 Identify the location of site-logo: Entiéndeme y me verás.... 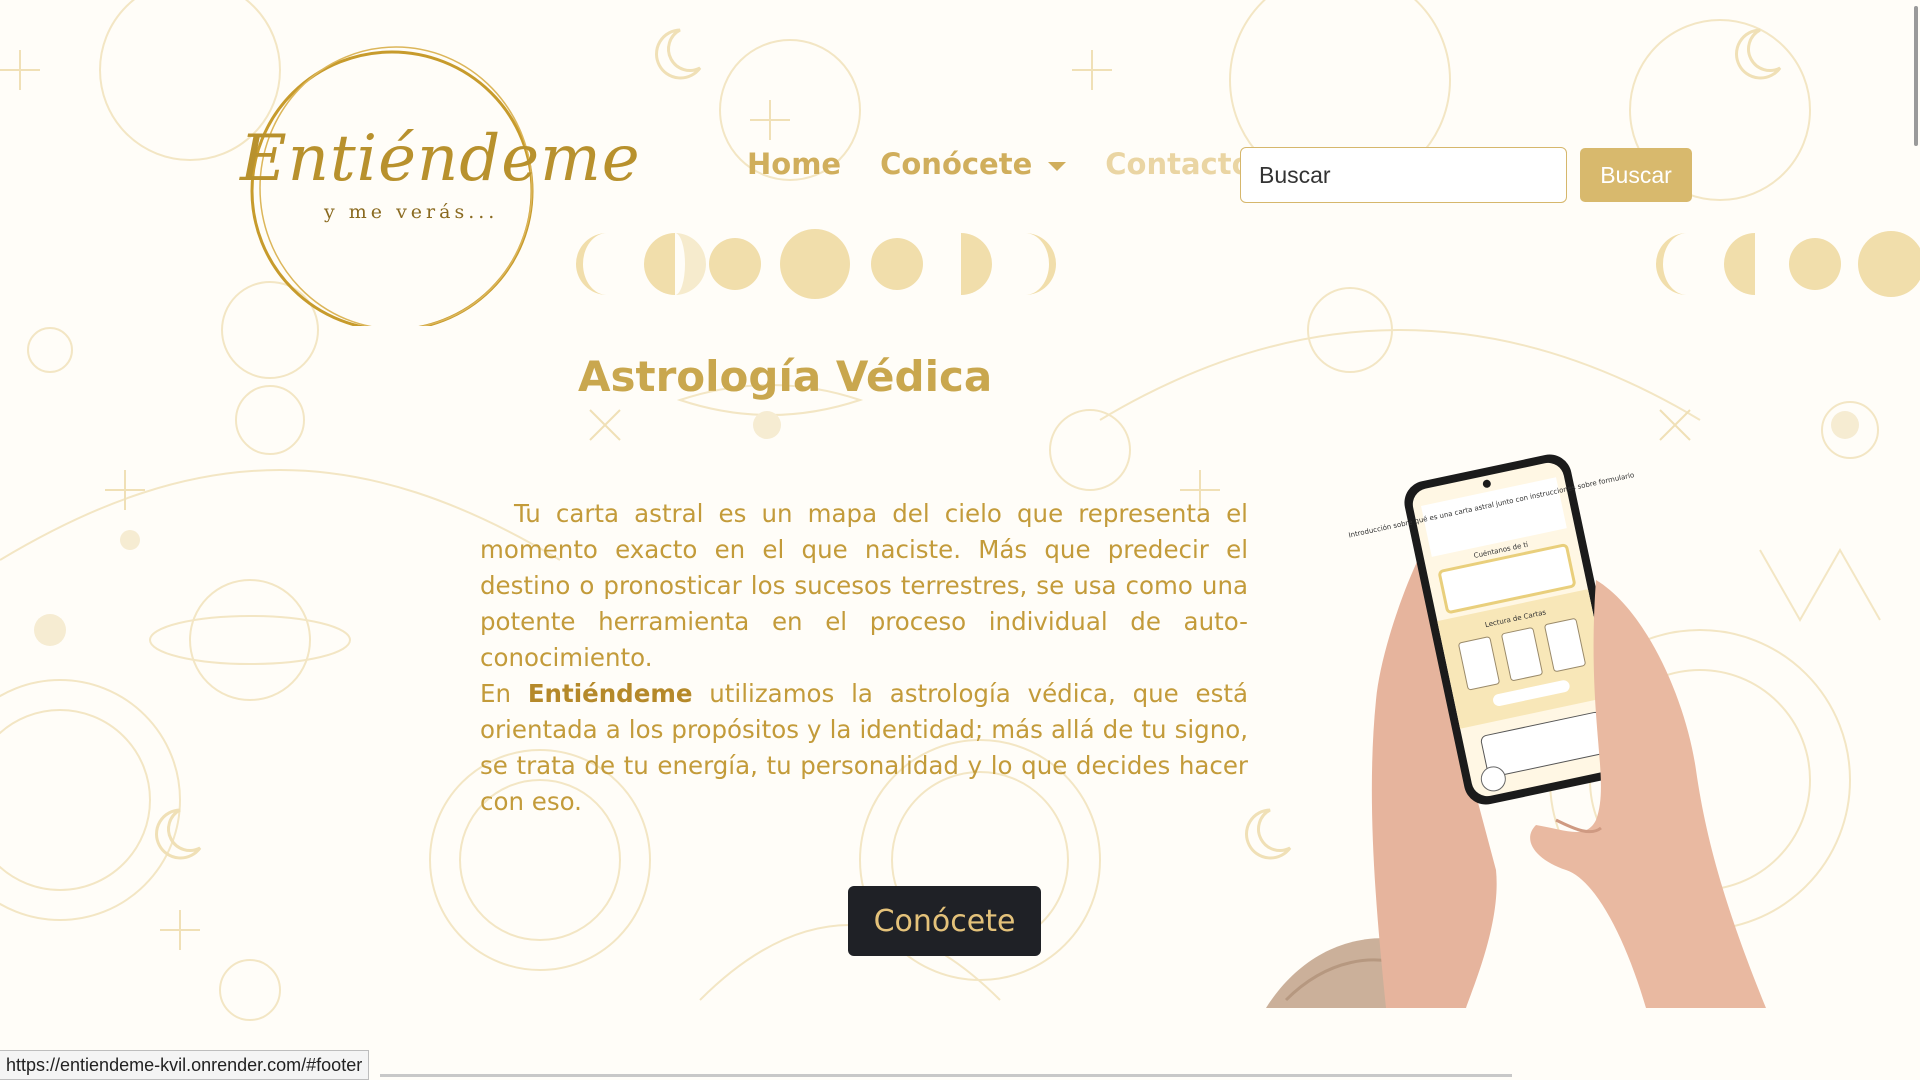
(434, 176).